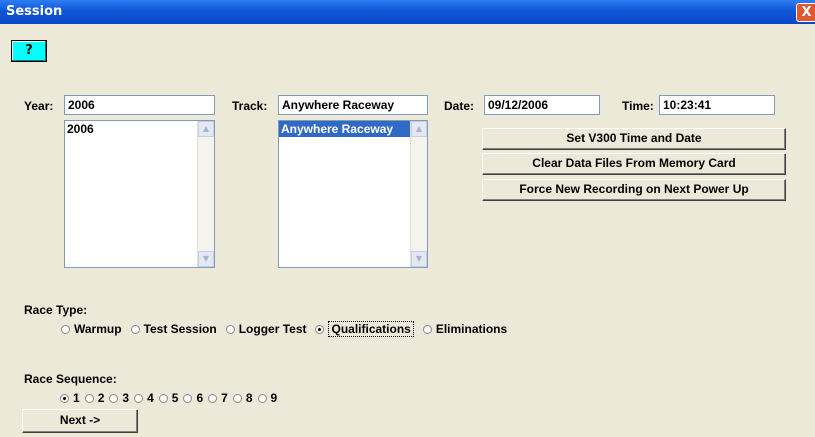 This screenshot has height=437, width=815. What do you see at coordinates (250, 106) in the screenshot?
I see `track-label: Track:` at bounding box center [250, 106].